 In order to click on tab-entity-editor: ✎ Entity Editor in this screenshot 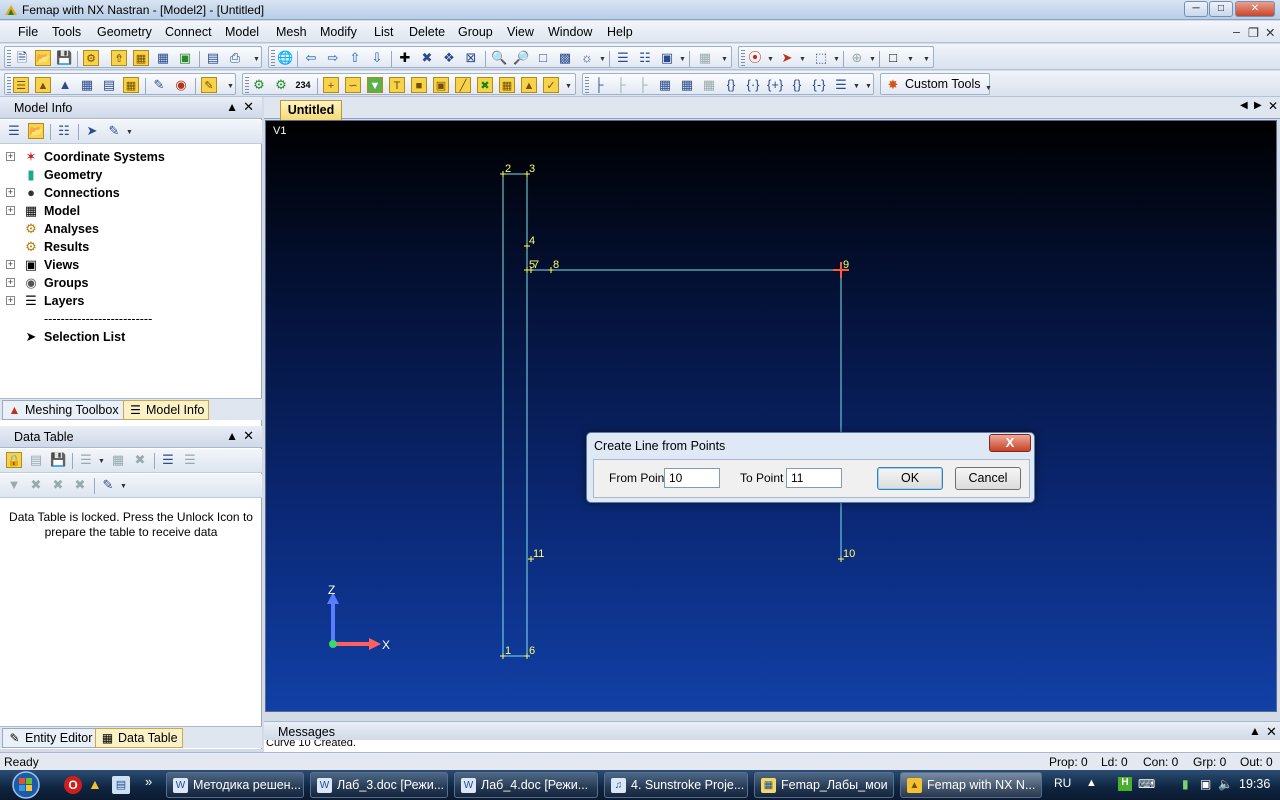, I will do `click(50, 738)`.